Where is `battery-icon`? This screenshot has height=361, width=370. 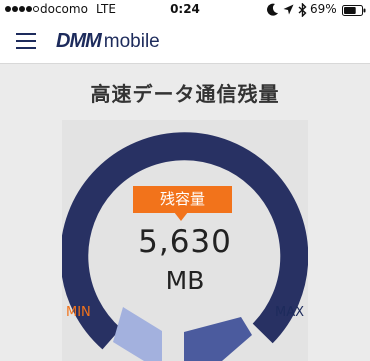 battery-icon is located at coordinates (354, 10).